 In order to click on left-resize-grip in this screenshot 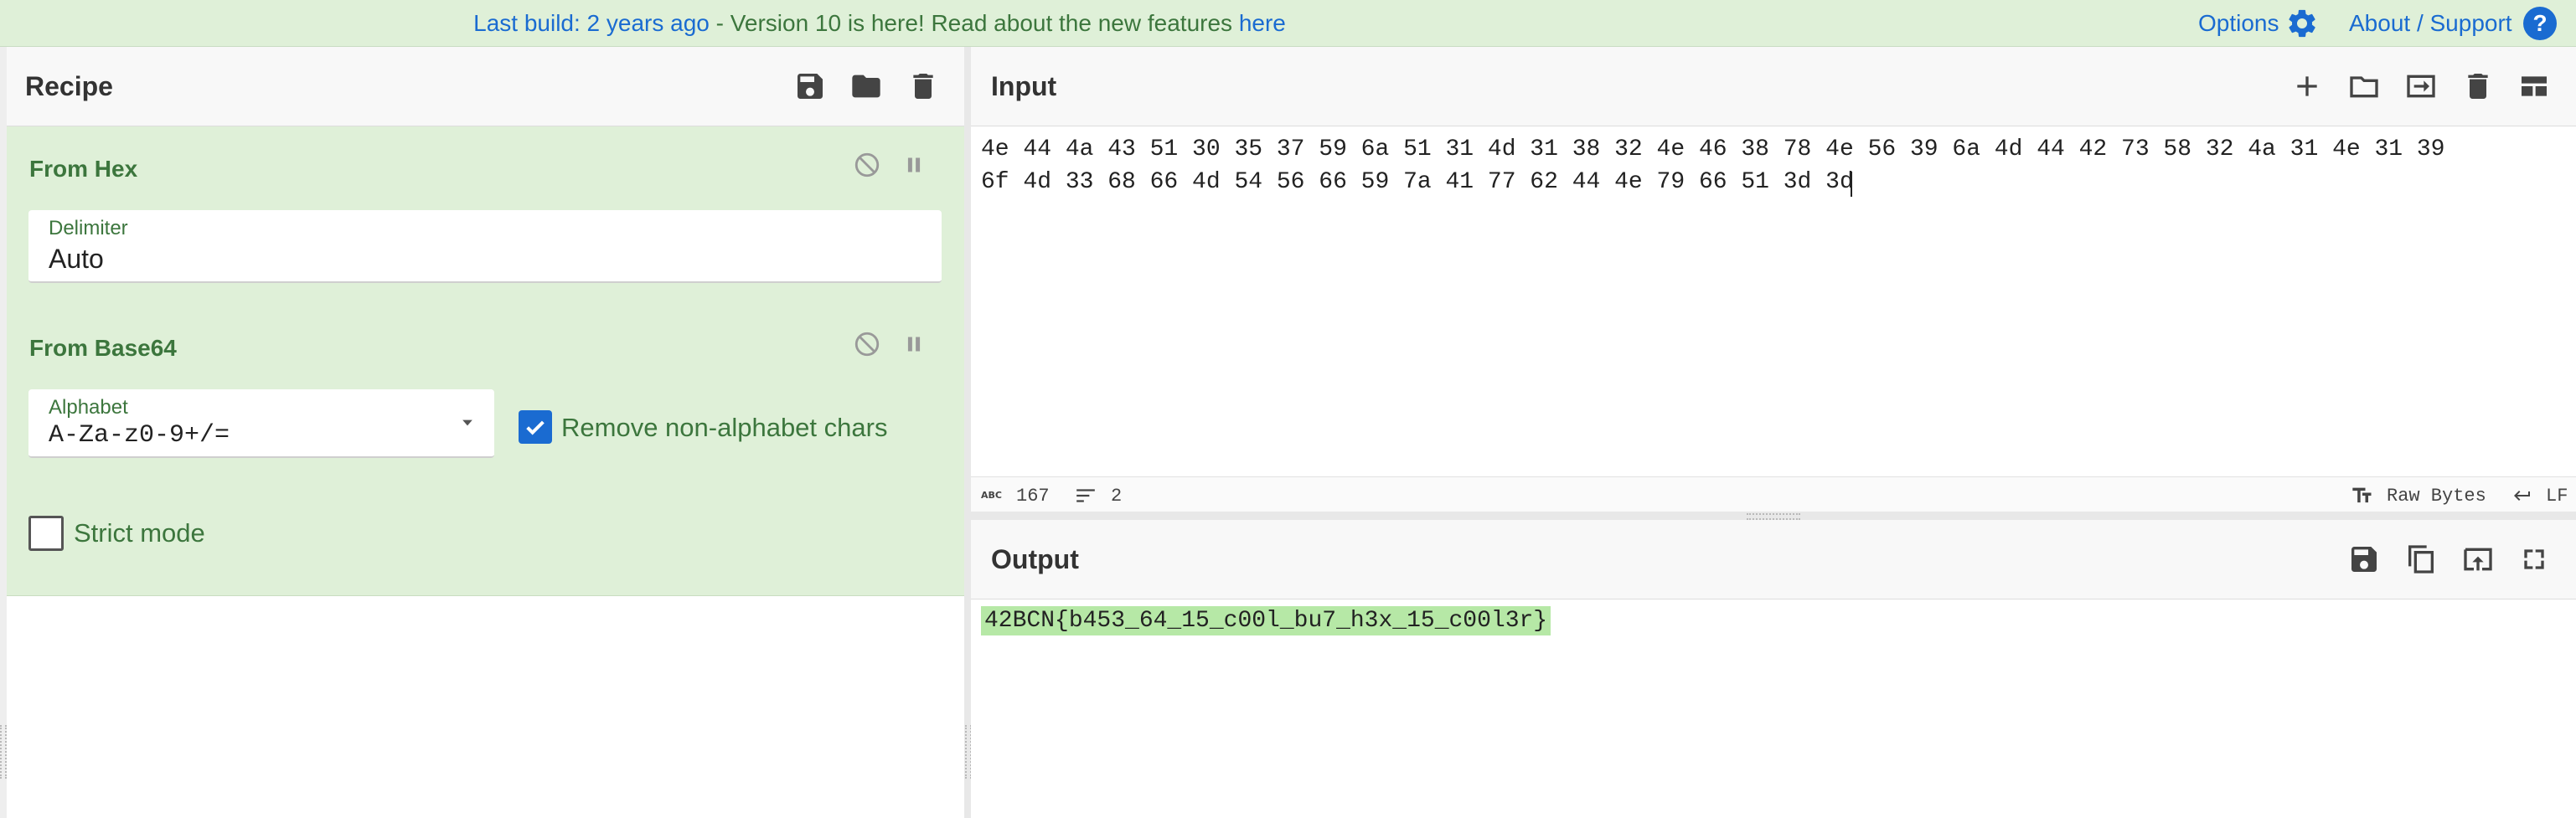, I will do `click(3, 752)`.